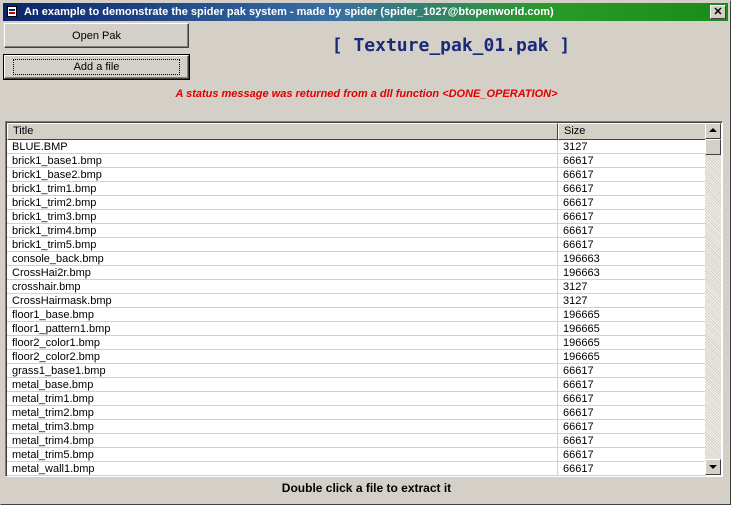  I want to click on arrow-down-icon, so click(713, 467).